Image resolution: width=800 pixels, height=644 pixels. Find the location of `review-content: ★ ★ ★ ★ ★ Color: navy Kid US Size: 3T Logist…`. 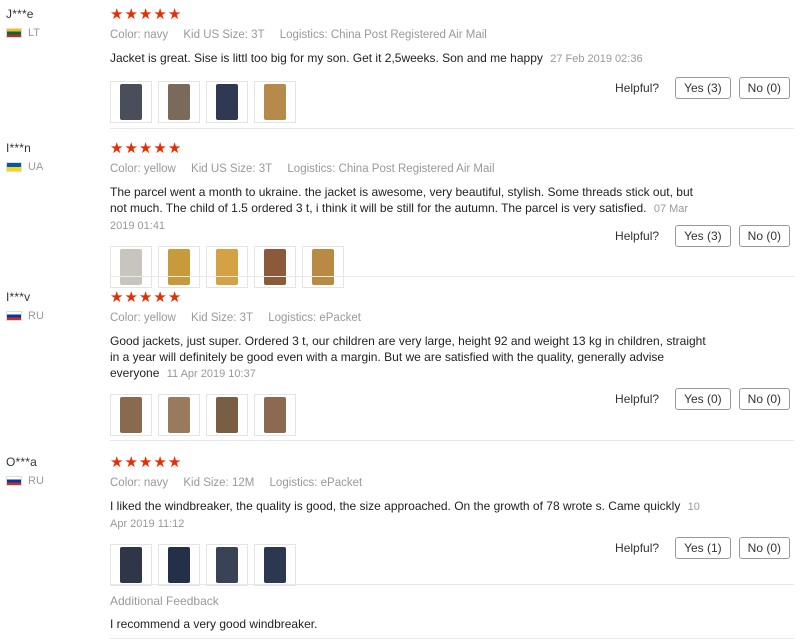

review-content: ★ ★ ★ ★ ★ Color: navy Kid US Size: 3T Logist… is located at coordinates (410, 65).